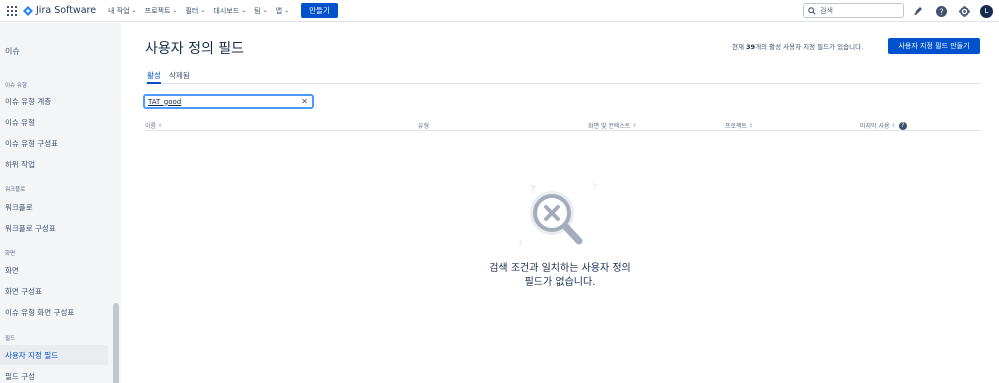 This screenshot has width=999, height=383. Describe the element at coordinates (116, 343) in the screenshot. I see `sidebar-scrollbar` at that location.